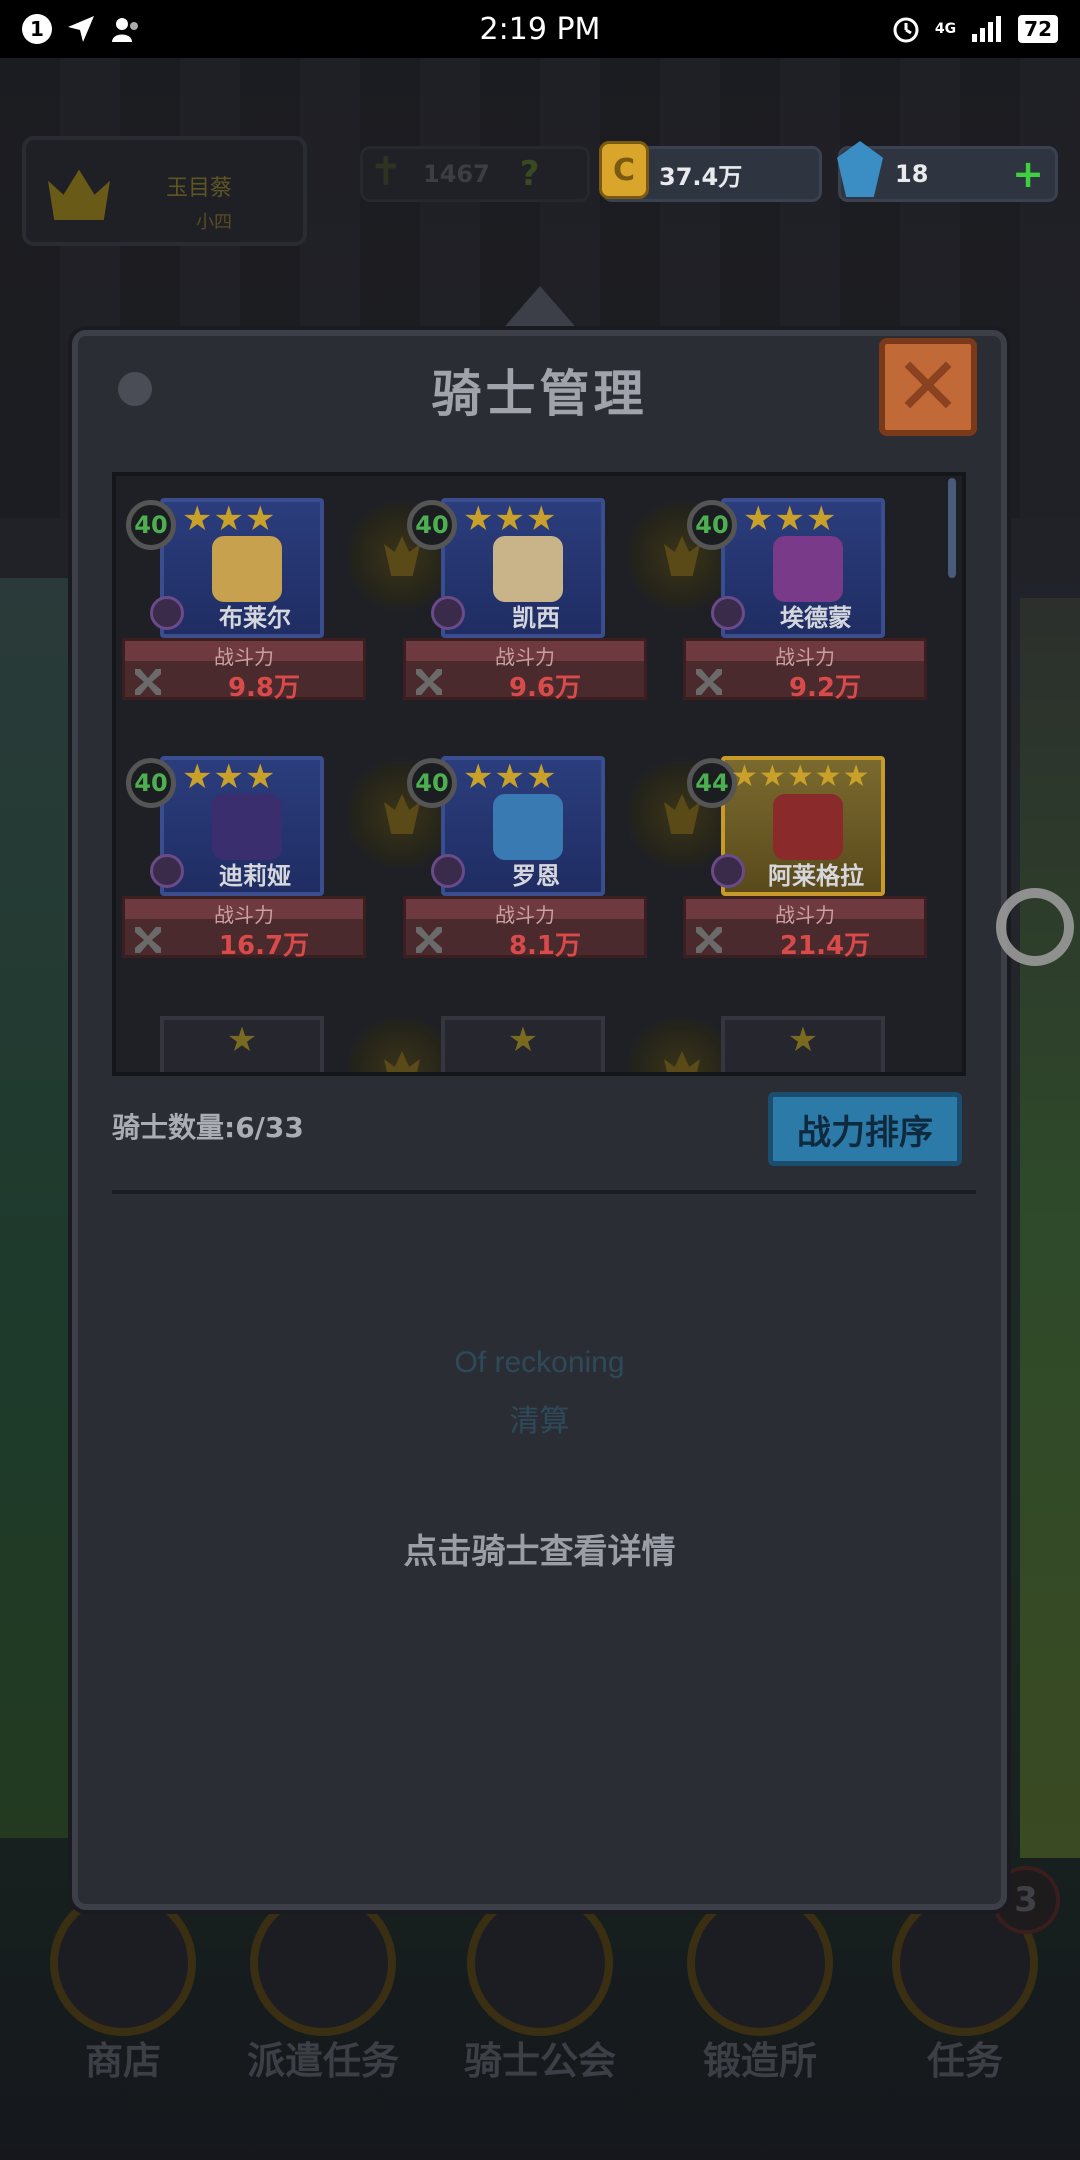 The height and width of the screenshot is (2160, 1080). I want to click on add-gems-button: +, so click(1028, 174).